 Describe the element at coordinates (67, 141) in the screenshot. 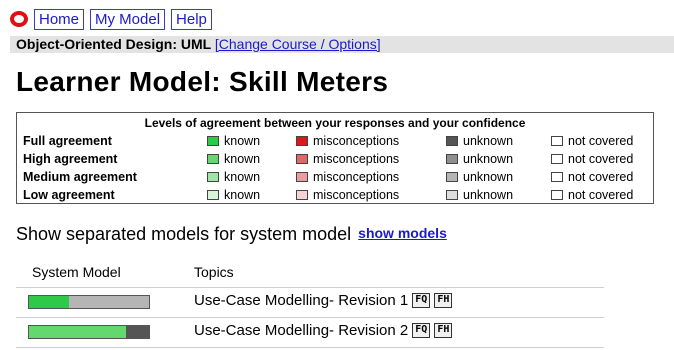

I see `legend-level-label: Full agreement` at that location.